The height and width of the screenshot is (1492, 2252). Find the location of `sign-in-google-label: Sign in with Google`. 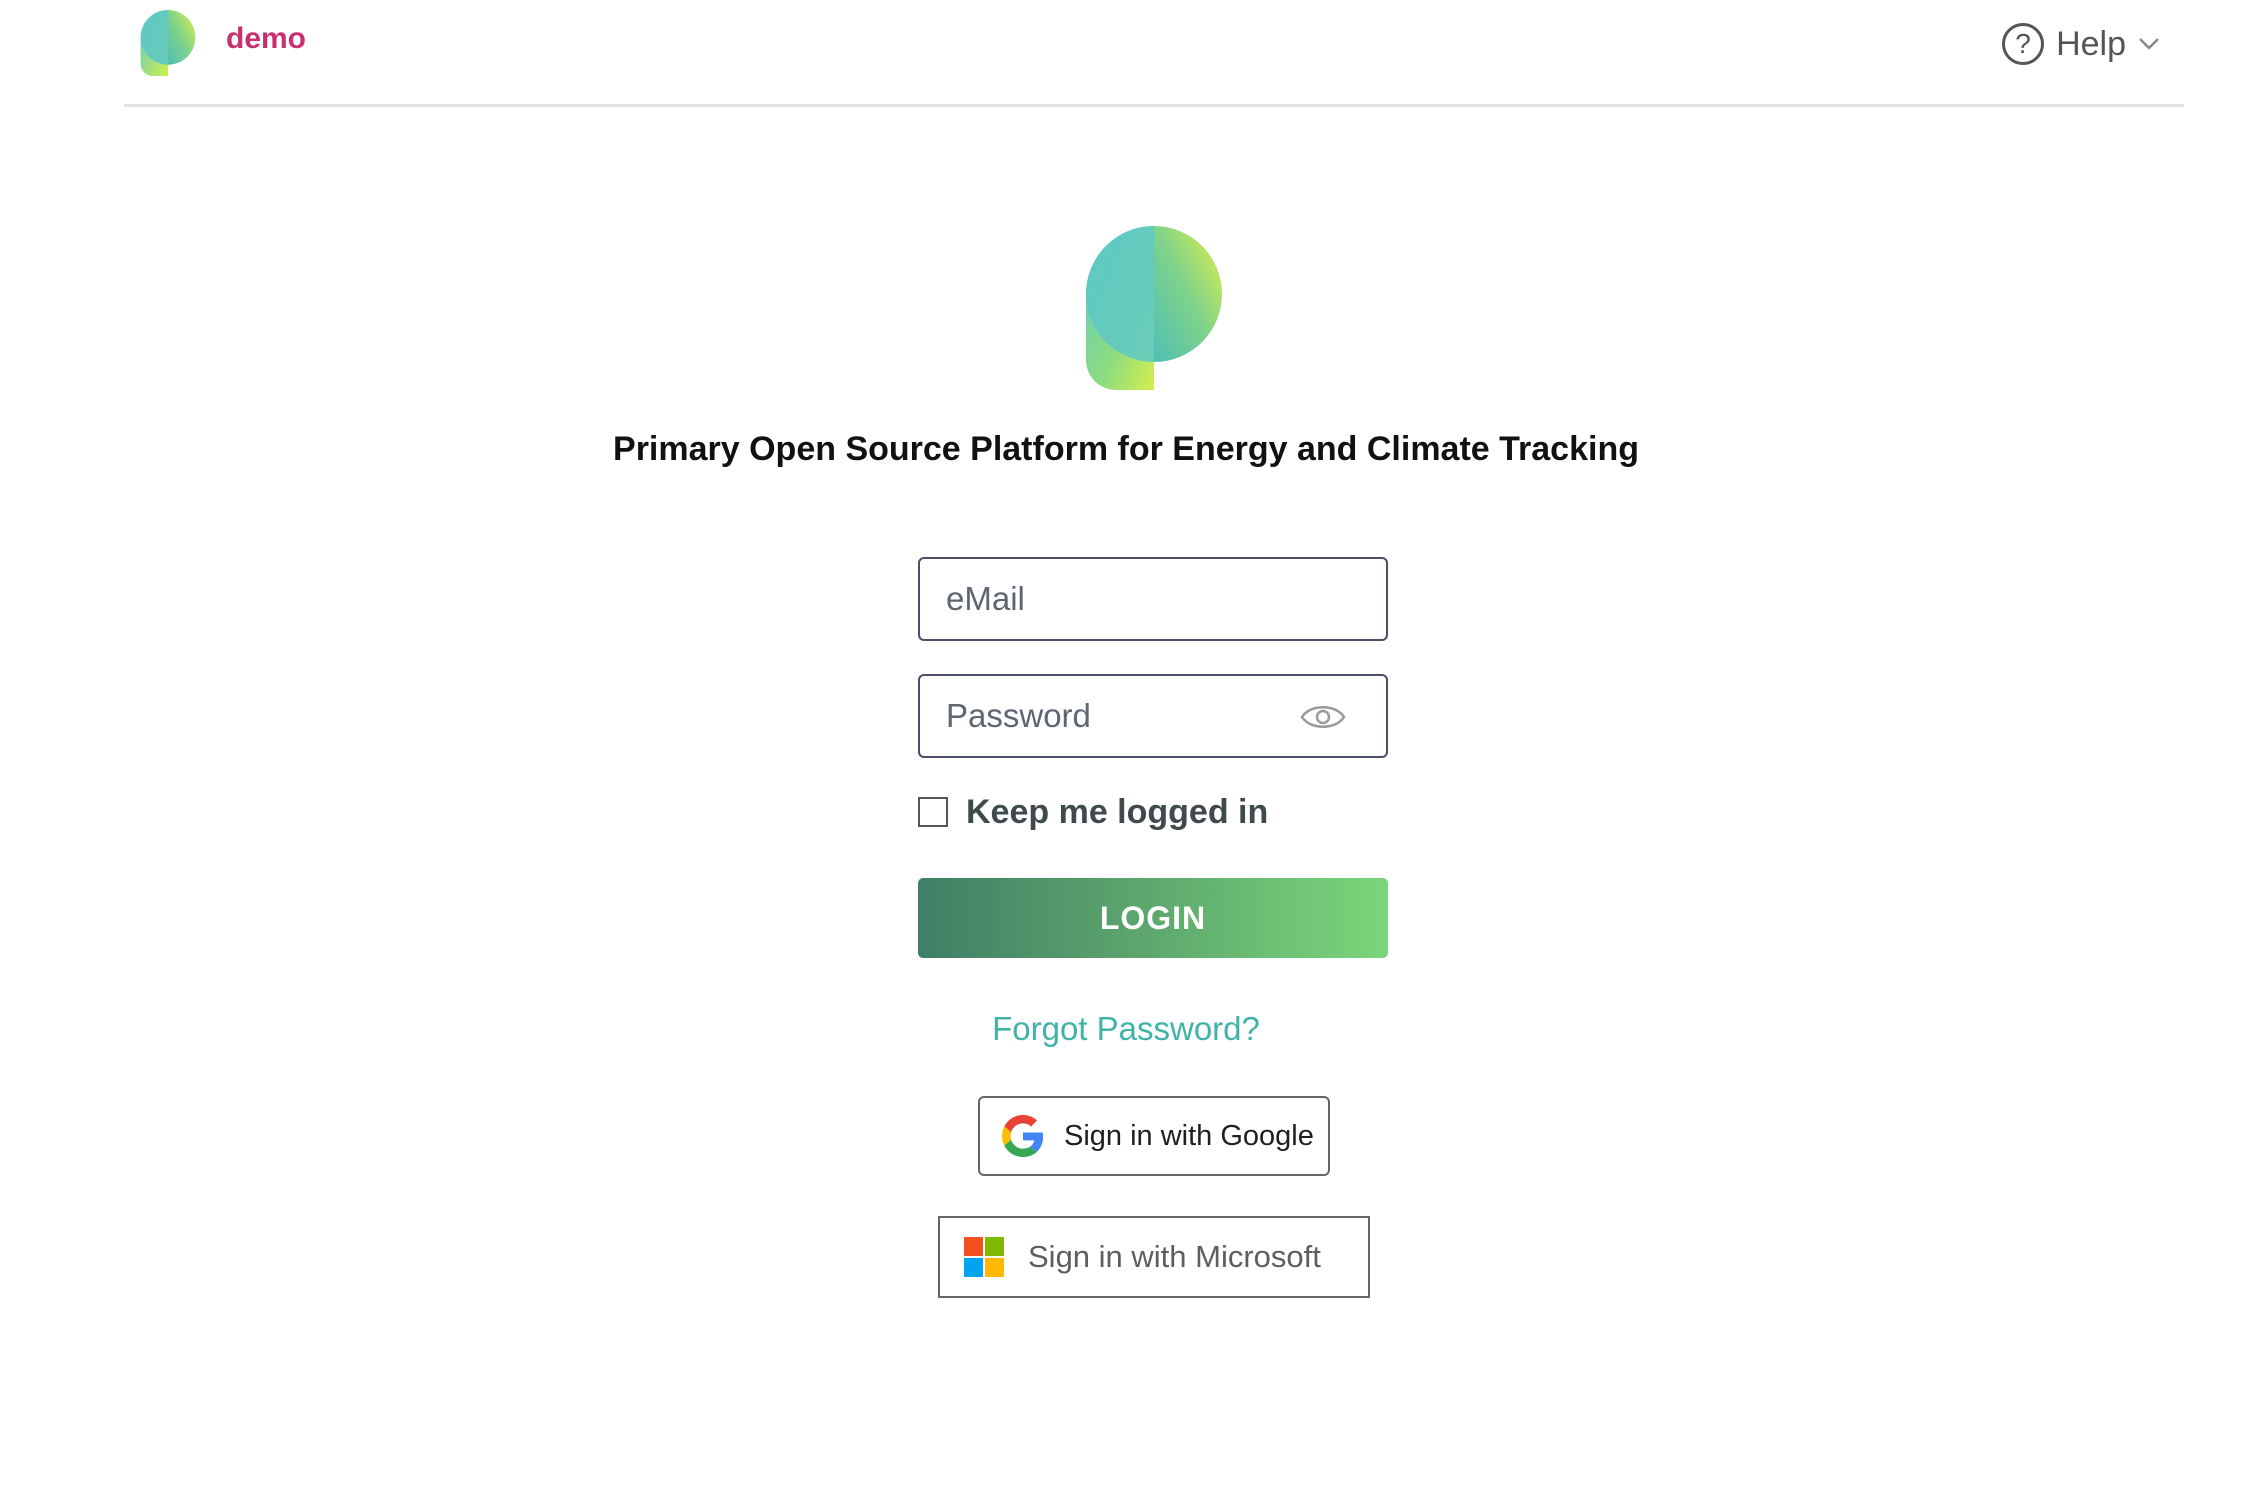

sign-in-google-label: Sign in with Google is located at coordinates (1189, 1135).